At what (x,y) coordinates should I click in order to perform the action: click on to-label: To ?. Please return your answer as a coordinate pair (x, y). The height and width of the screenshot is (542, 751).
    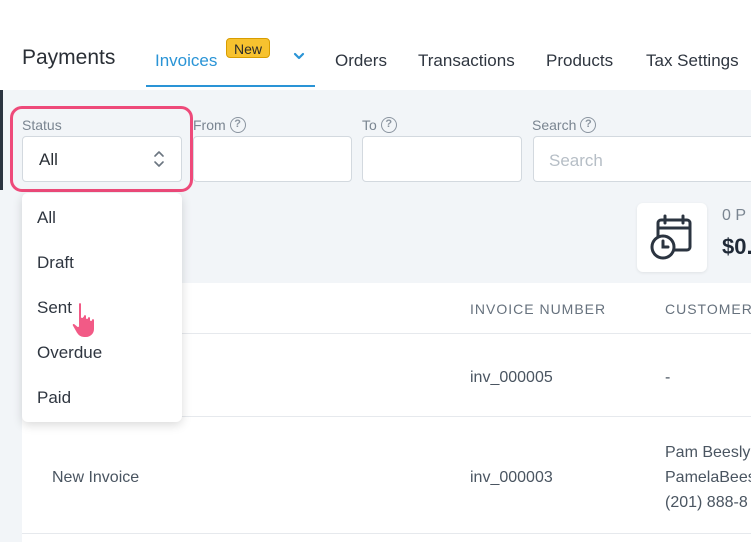
    Looking at the image, I should click on (379, 125).